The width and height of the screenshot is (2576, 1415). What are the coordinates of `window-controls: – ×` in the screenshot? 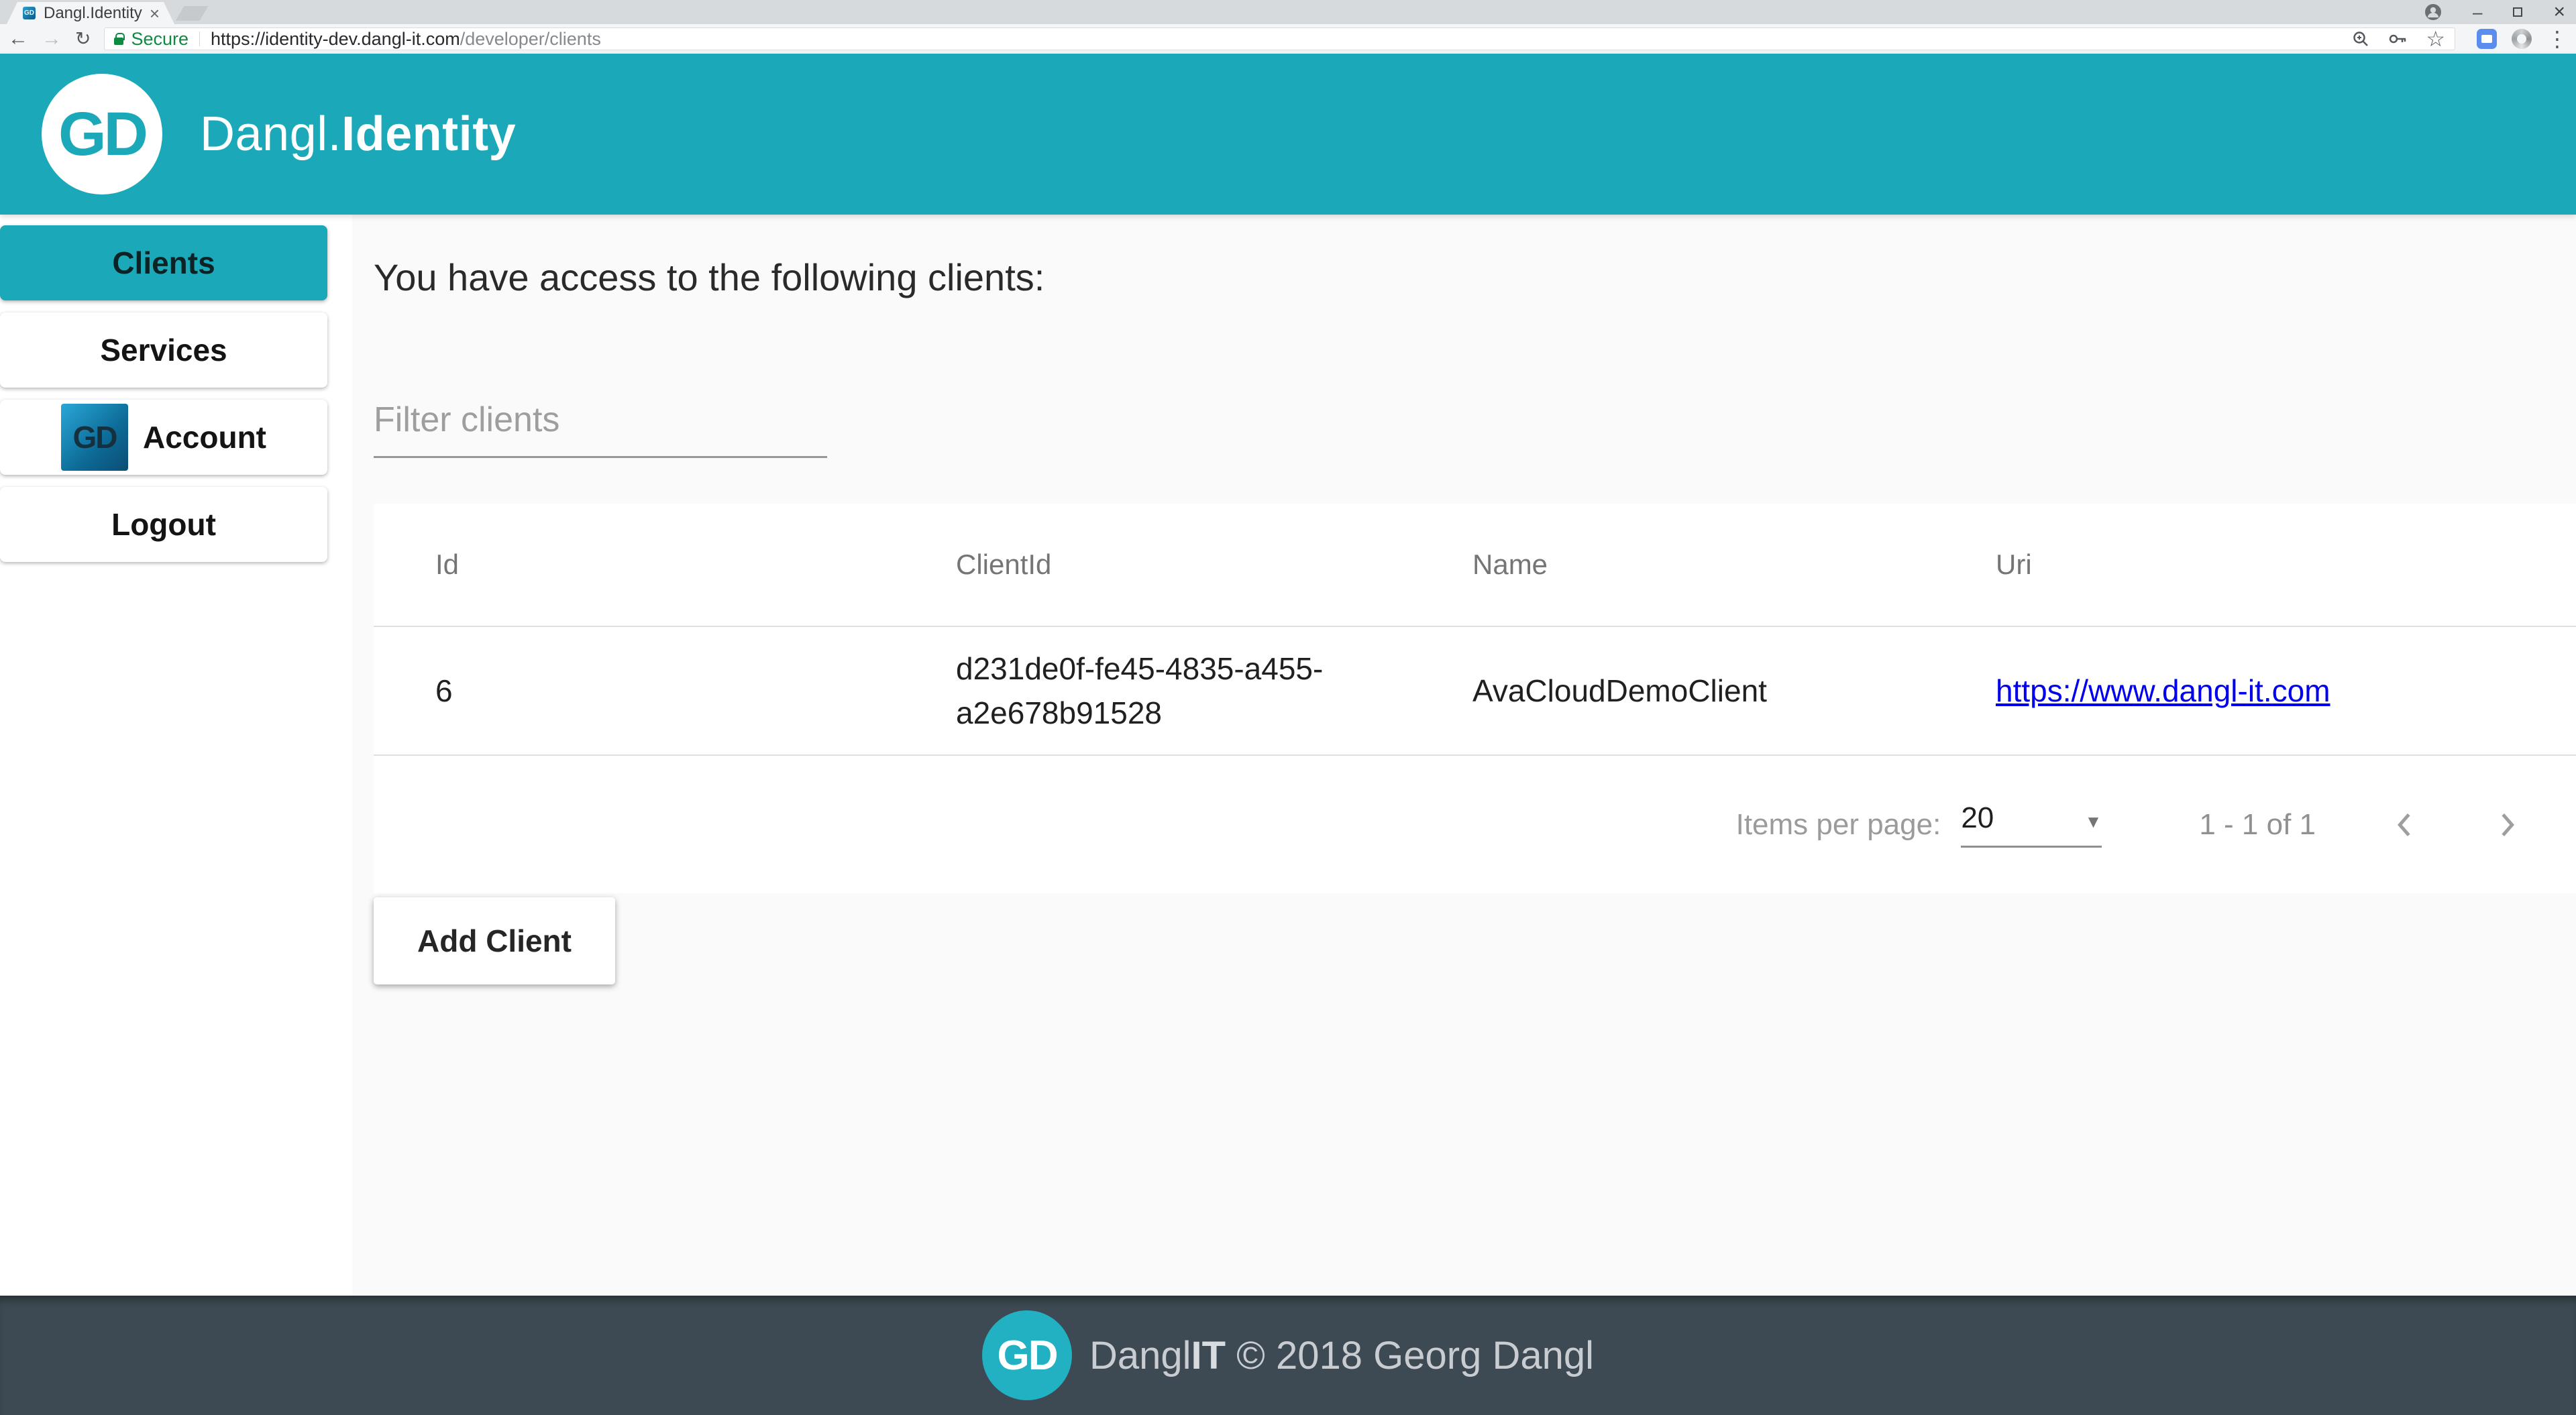 It's located at (2494, 12).